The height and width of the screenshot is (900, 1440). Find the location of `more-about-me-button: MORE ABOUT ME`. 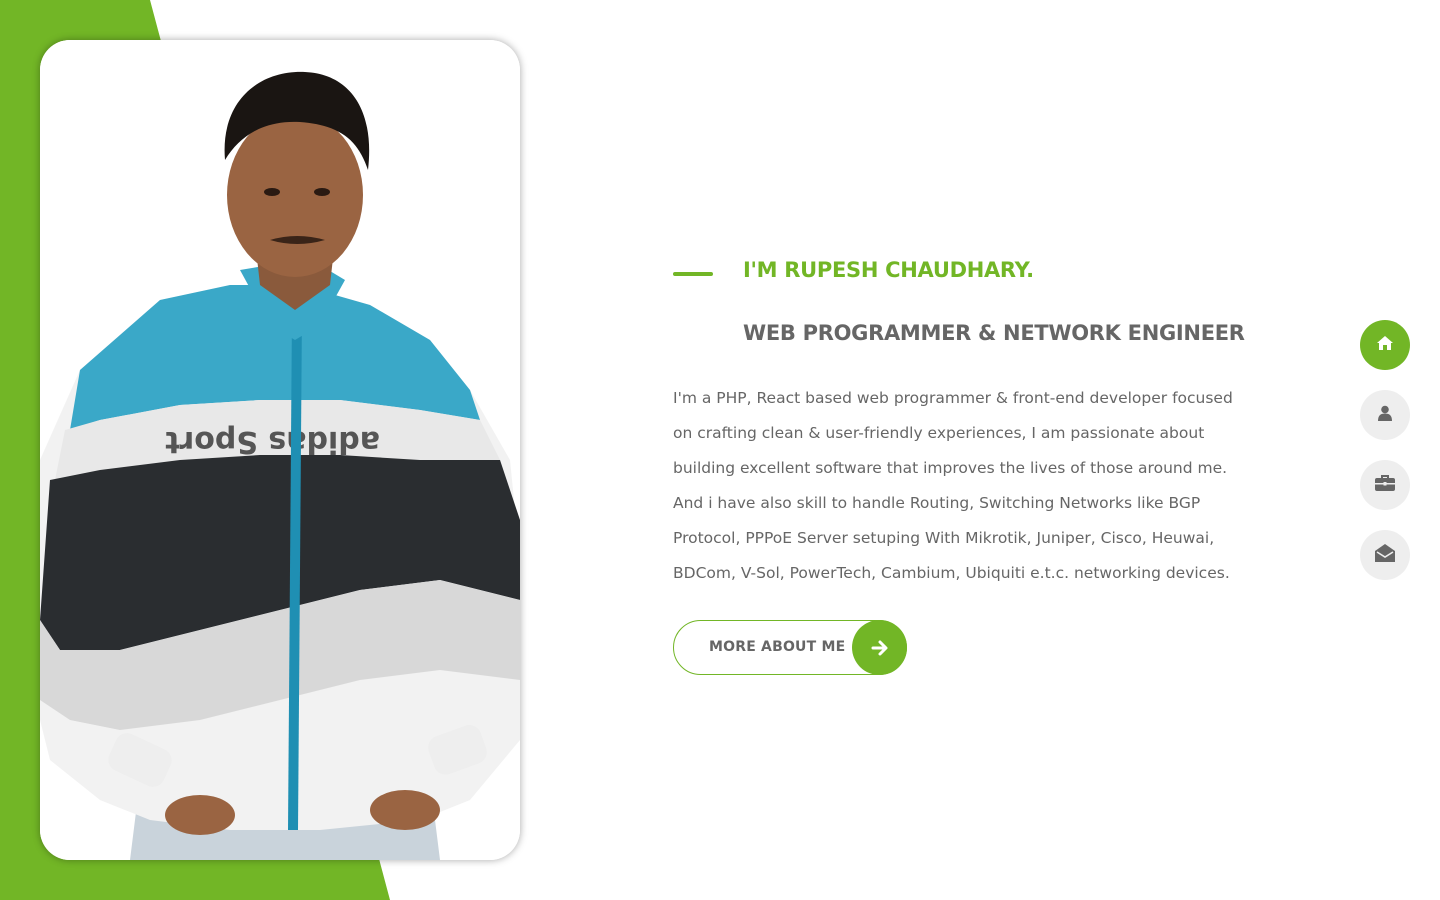

more-about-me-button: MORE ABOUT ME is located at coordinates (790, 647).